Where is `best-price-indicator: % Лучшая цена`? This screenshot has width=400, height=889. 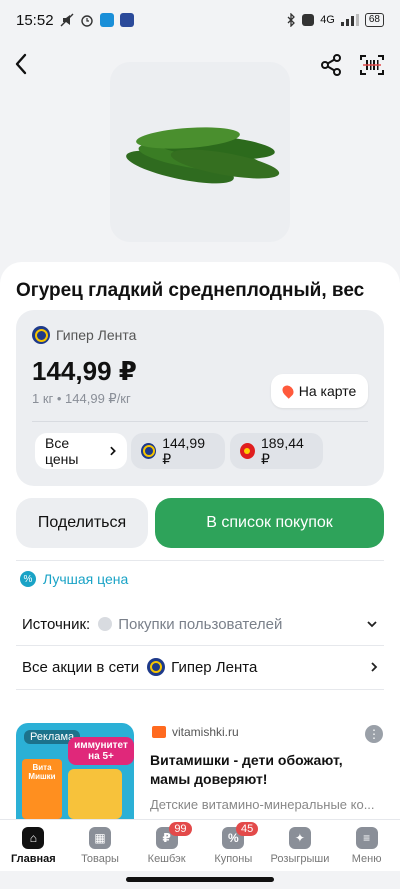 best-price-indicator: % Лучшая цена is located at coordinates (74, 579).